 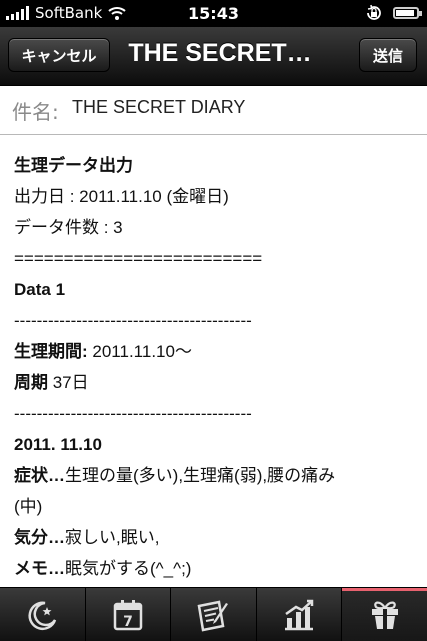 I want to click on moon-star-icon, so click(x=42, y=615).